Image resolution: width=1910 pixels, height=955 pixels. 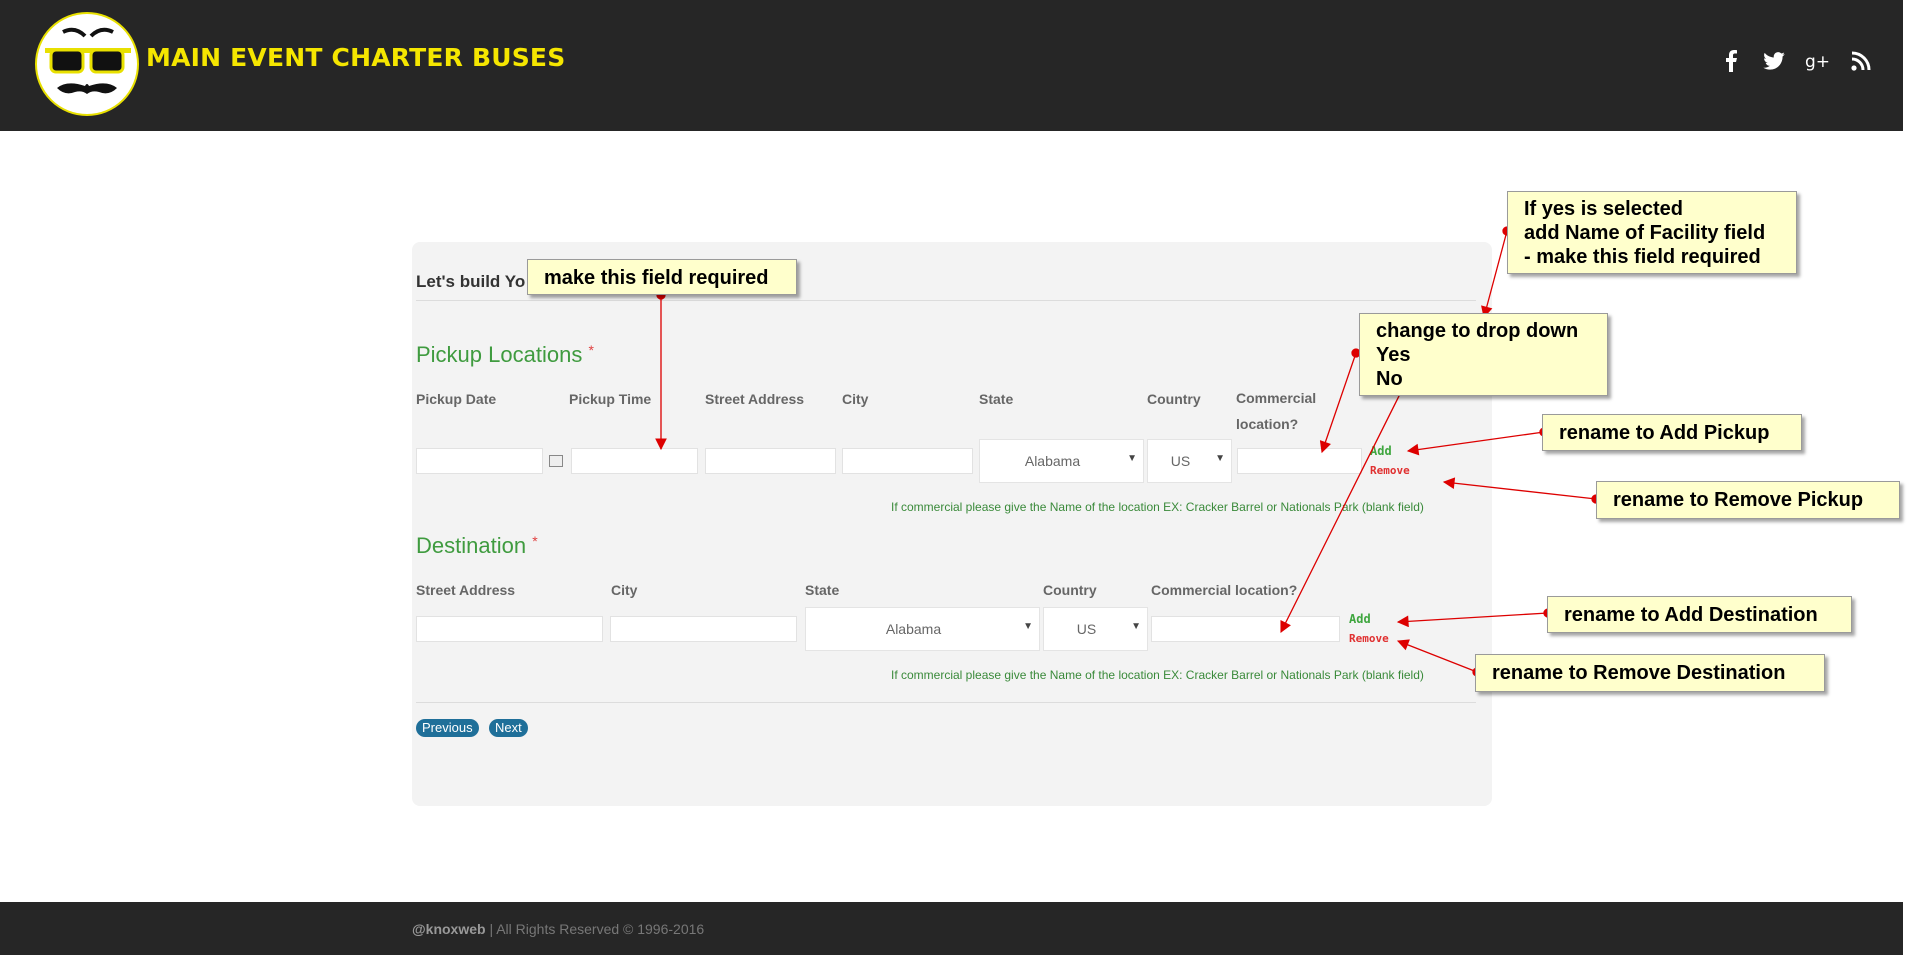 I want to click on destination-commercial-input, so click(x=1245, y=629).